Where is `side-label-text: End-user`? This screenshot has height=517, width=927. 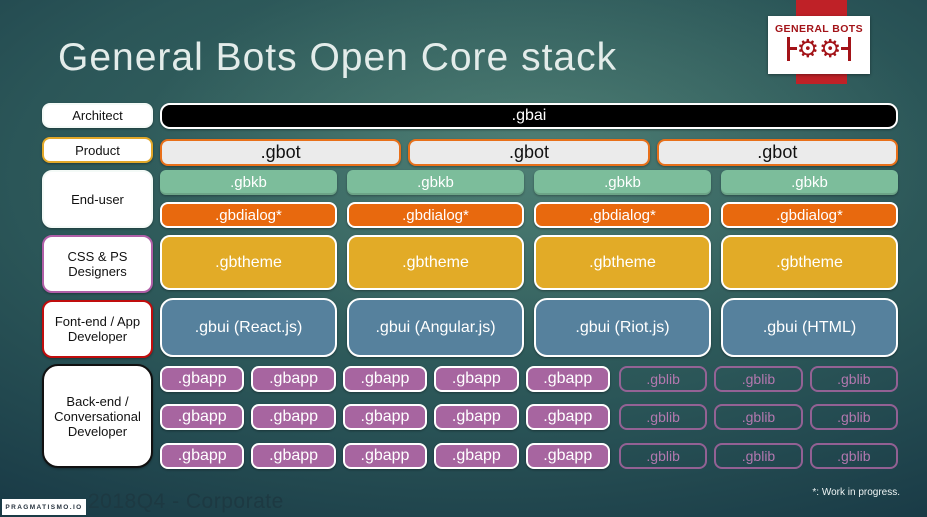 side-label-text: End-user is located at coordinates (97, 199).